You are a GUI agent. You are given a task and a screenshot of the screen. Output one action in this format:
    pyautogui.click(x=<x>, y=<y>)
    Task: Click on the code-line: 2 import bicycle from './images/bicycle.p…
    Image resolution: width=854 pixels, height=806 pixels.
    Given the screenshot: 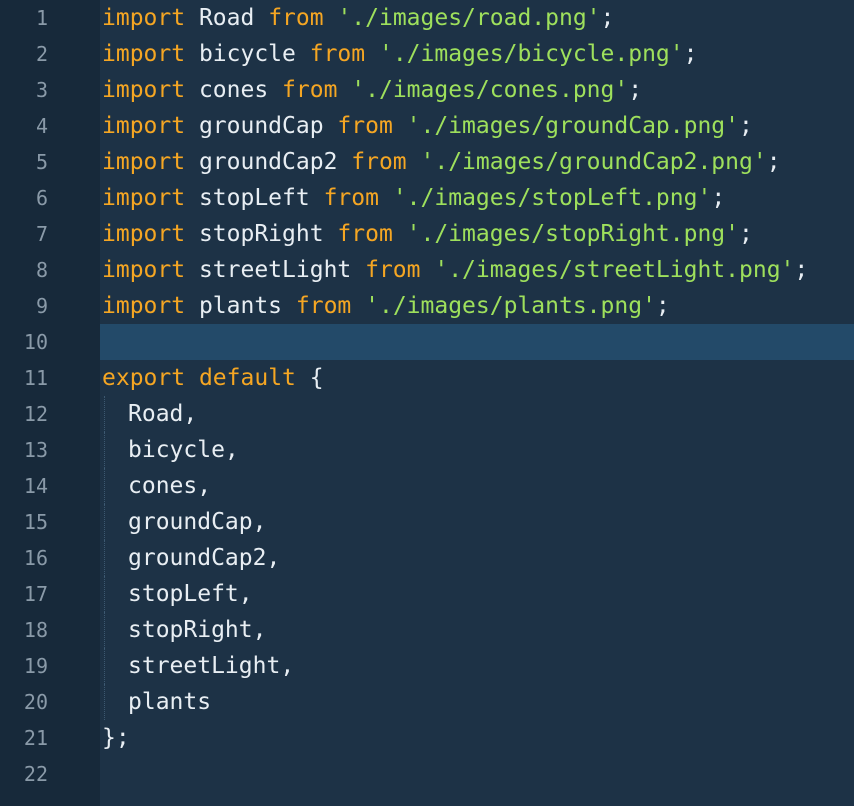 What is the action you would take?
    pyautogui.click(x=427, y=54)
    